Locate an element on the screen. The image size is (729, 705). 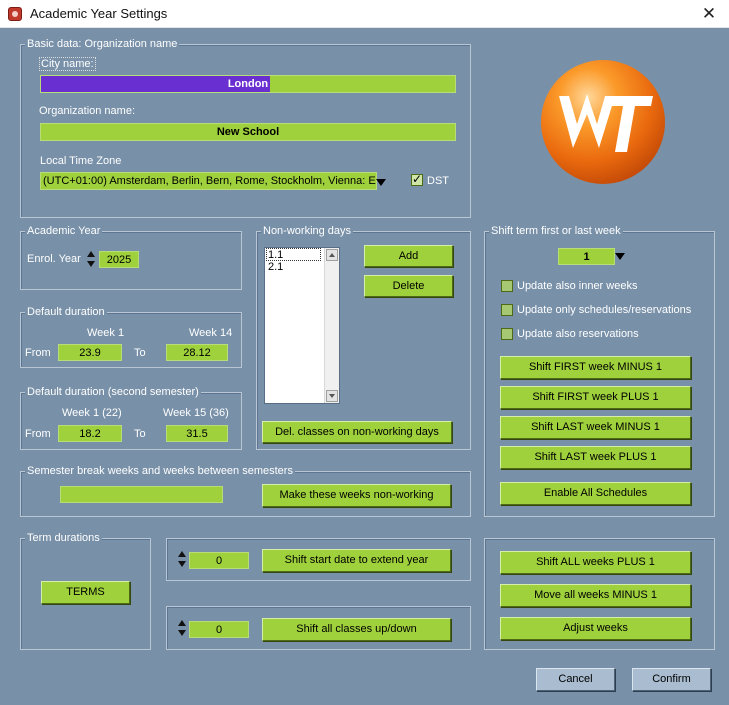
list-scrollbar is located at coordinates (331, 325).